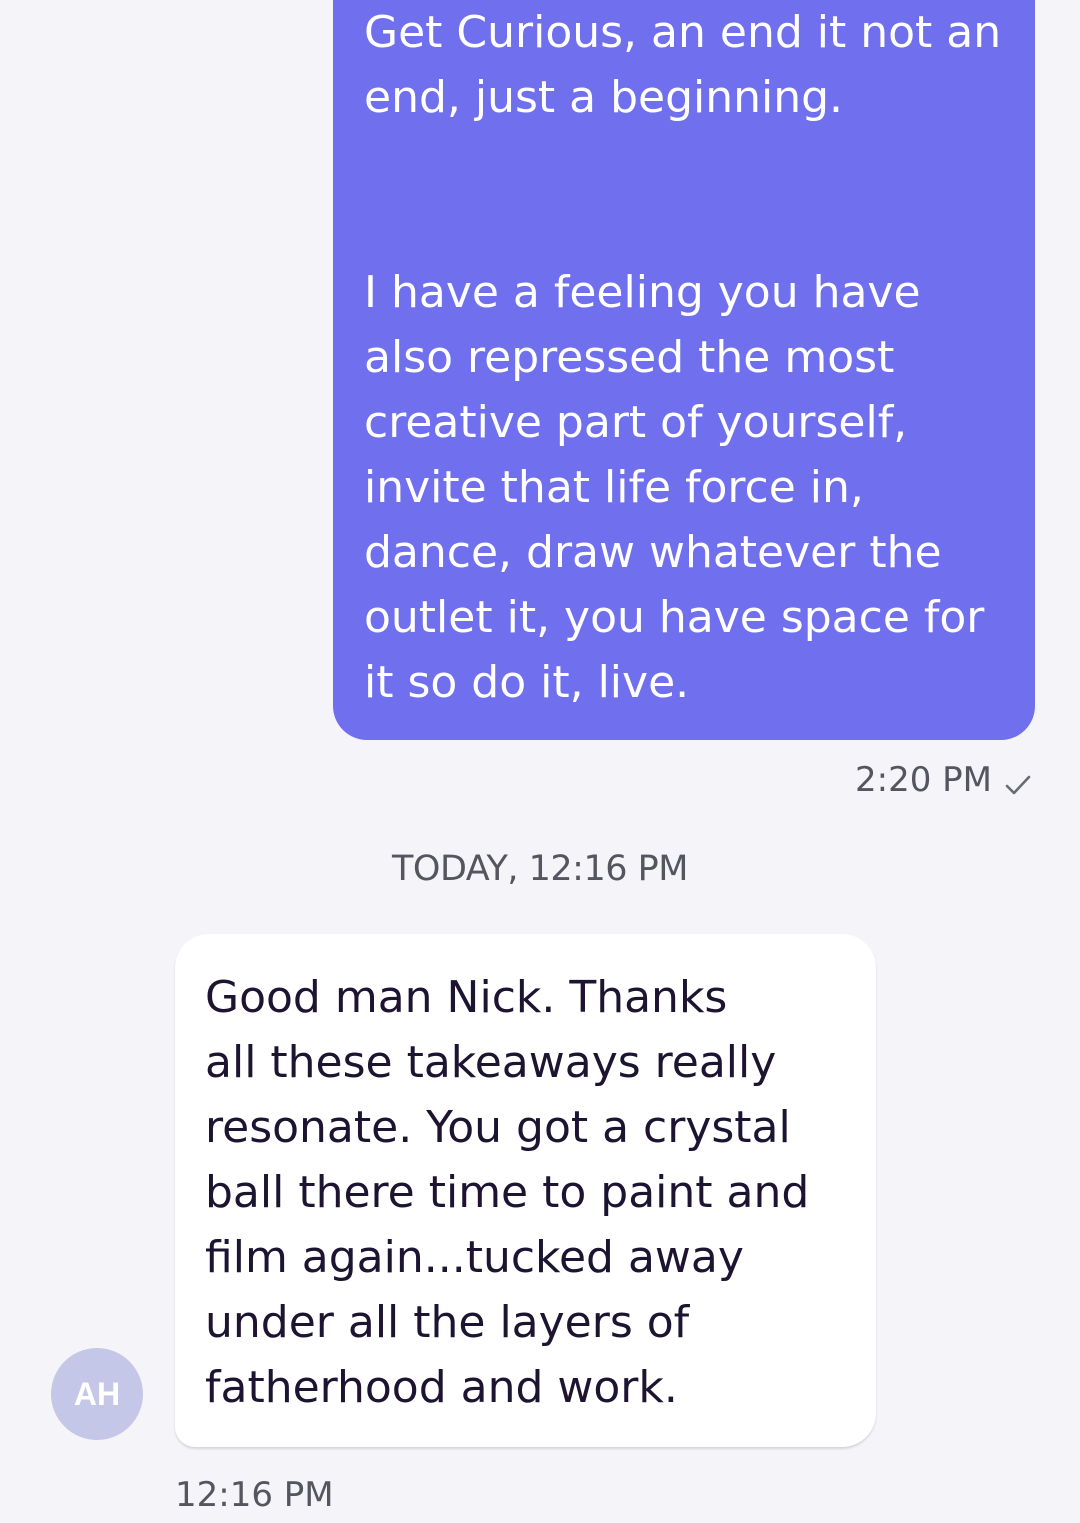 The image size is (1080, 1523). What do you see at coordinates (254, 1495) in the screenshot?
I see `incoming-message-time: 12:16 PM` at bounding box center [254, 1495].